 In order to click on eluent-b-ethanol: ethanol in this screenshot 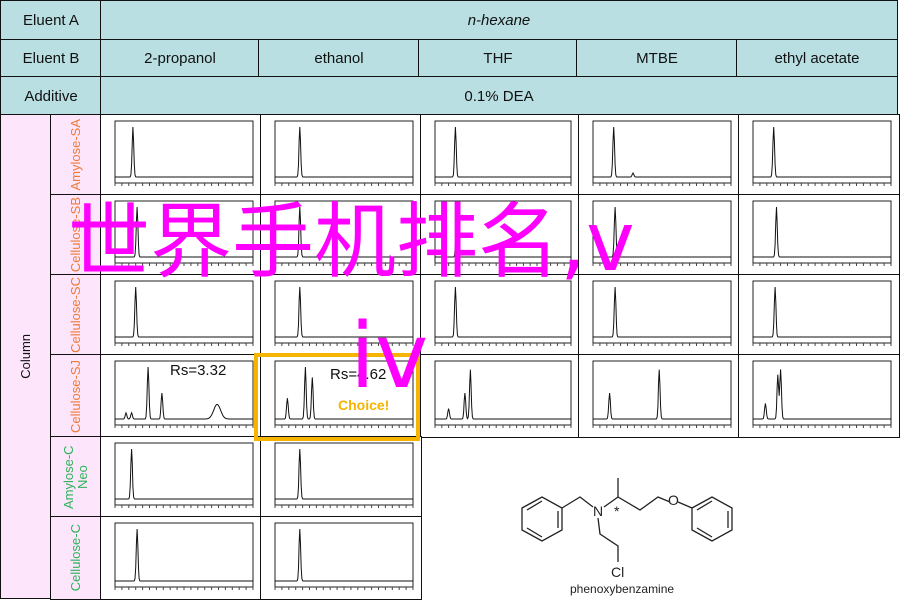, I will do `click(339, 58)`.